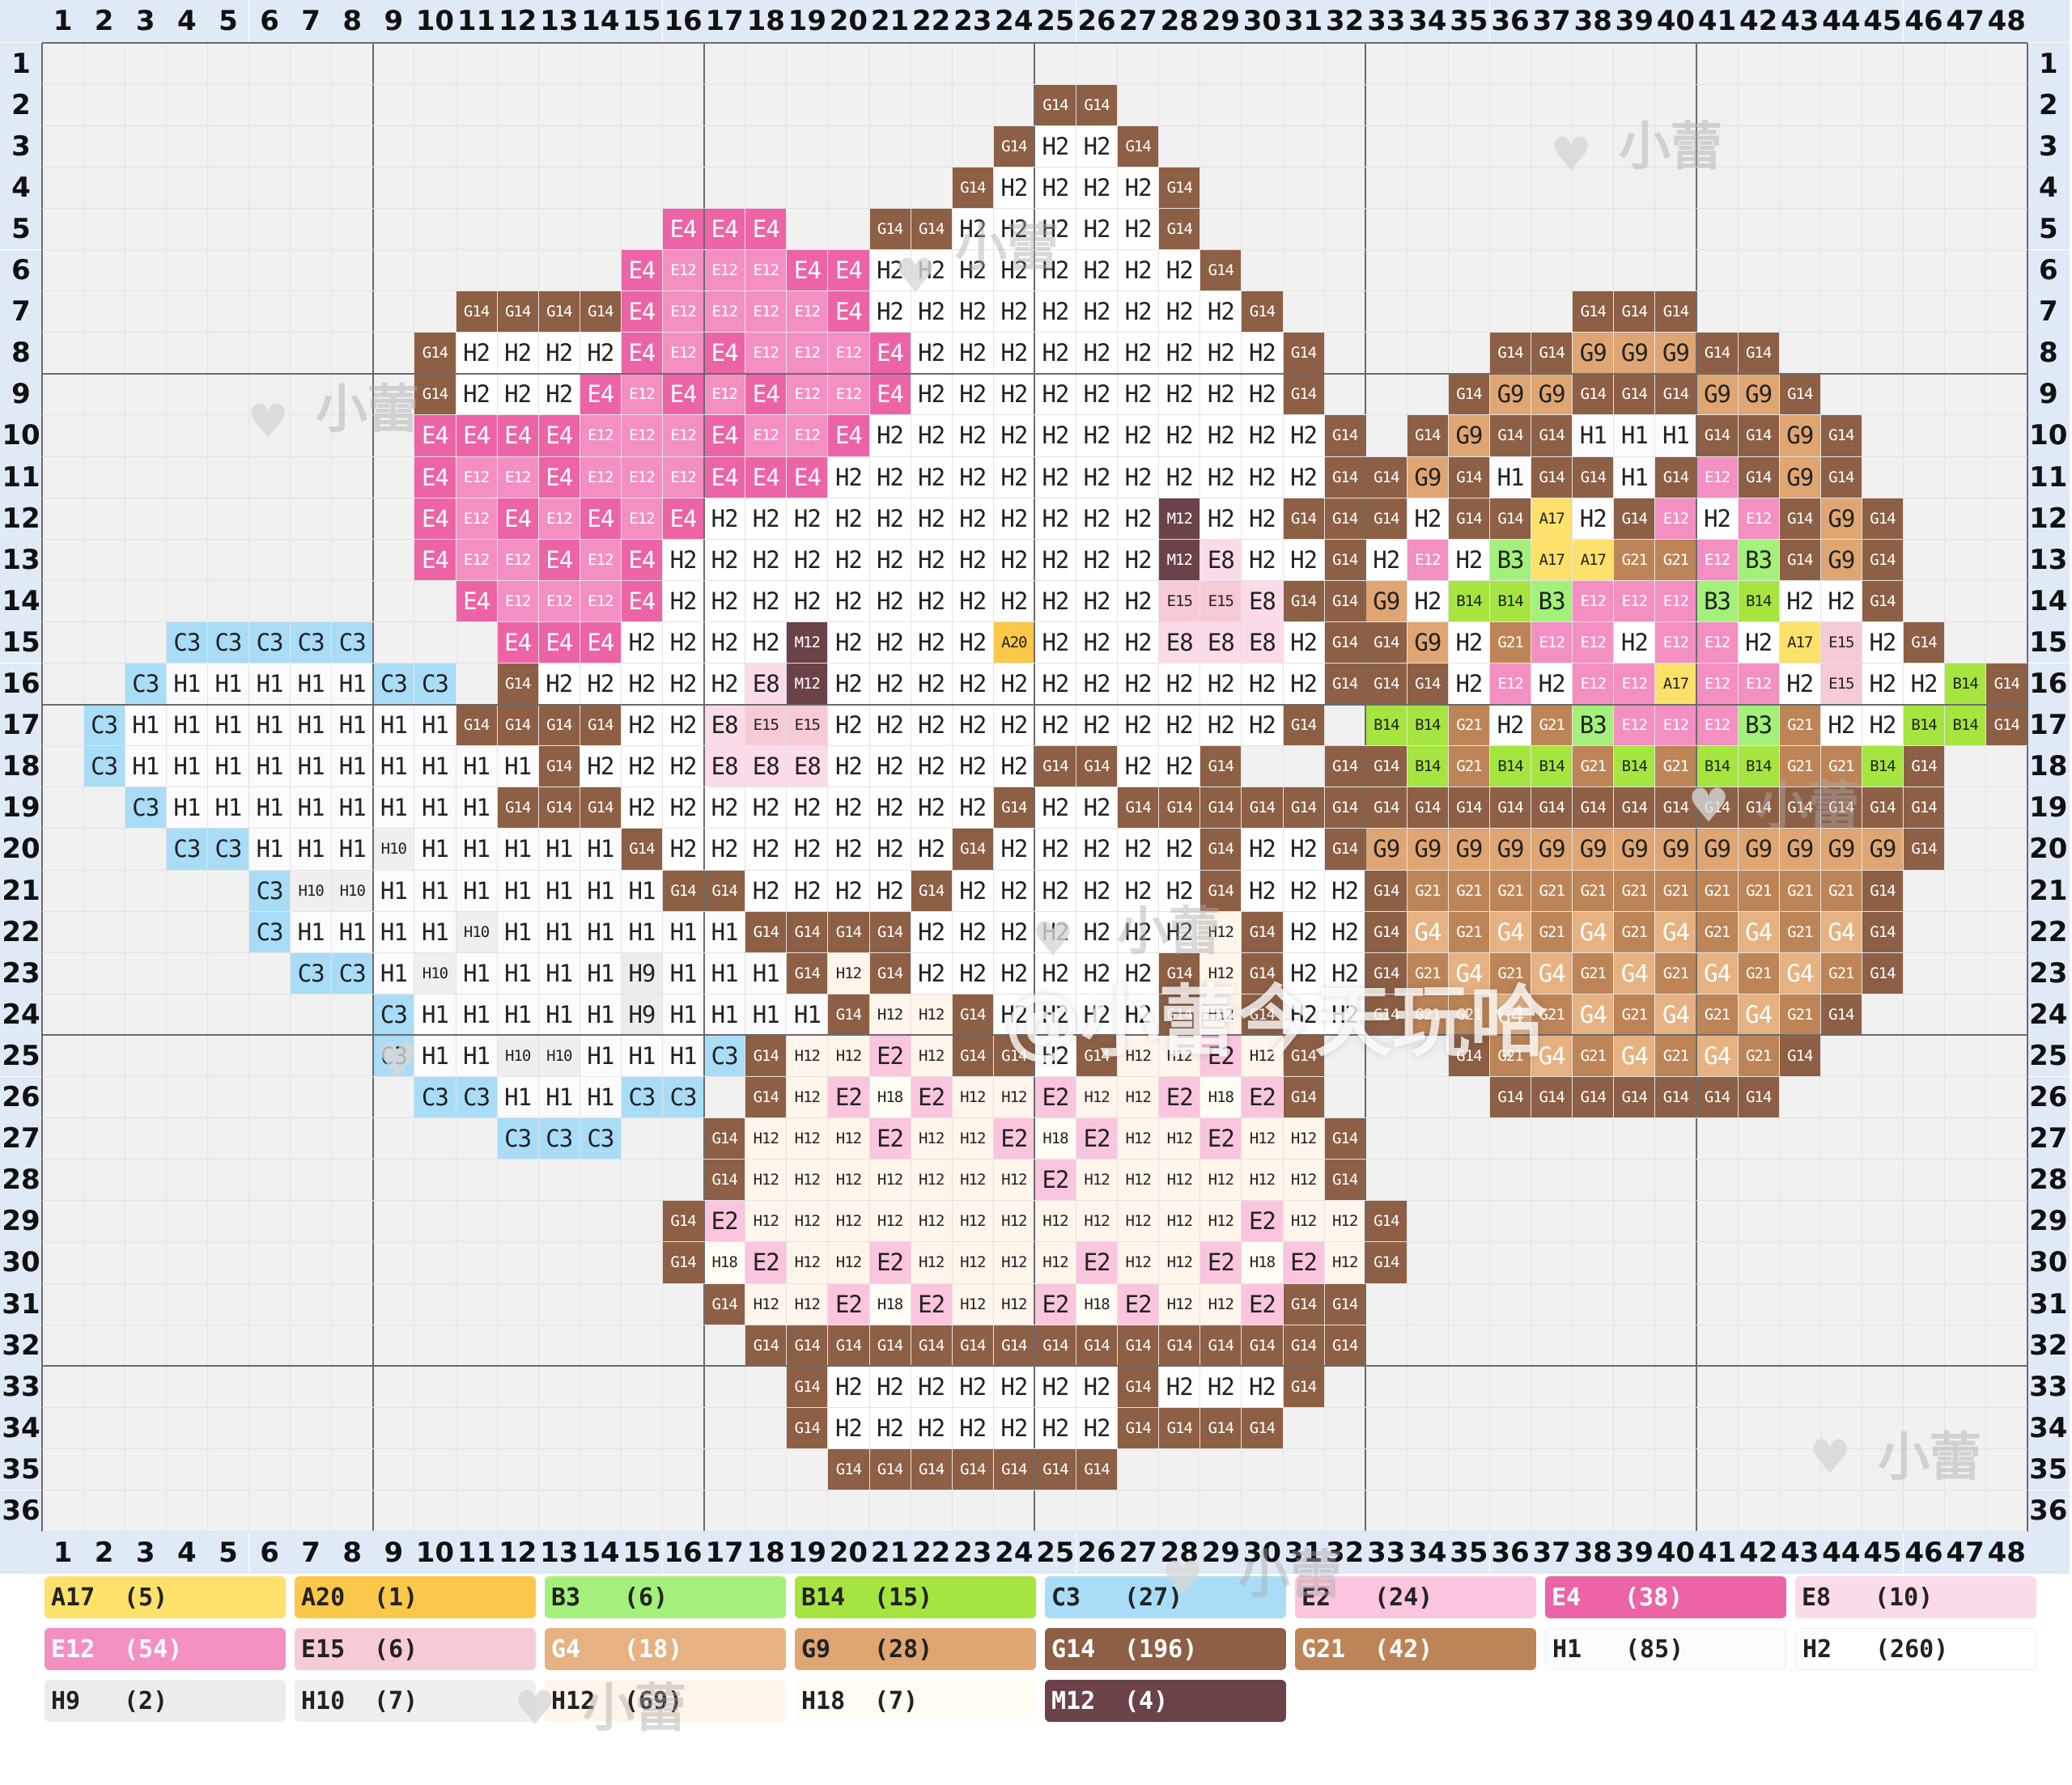  Describe the element at coordinates (1552, 601) in the screenshot. I see `bead-cell: B3` at that location.